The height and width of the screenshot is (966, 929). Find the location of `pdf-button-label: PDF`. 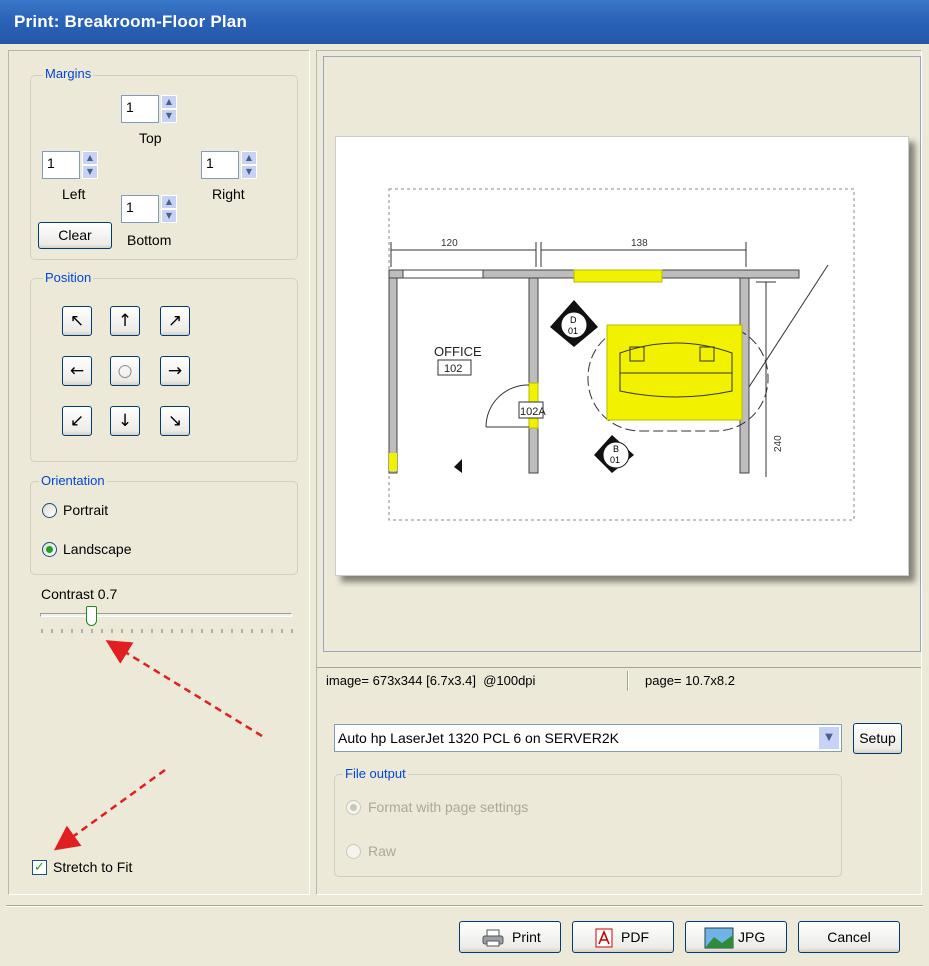

pdf-button-label: PDF is located at coordinates (635, 937).